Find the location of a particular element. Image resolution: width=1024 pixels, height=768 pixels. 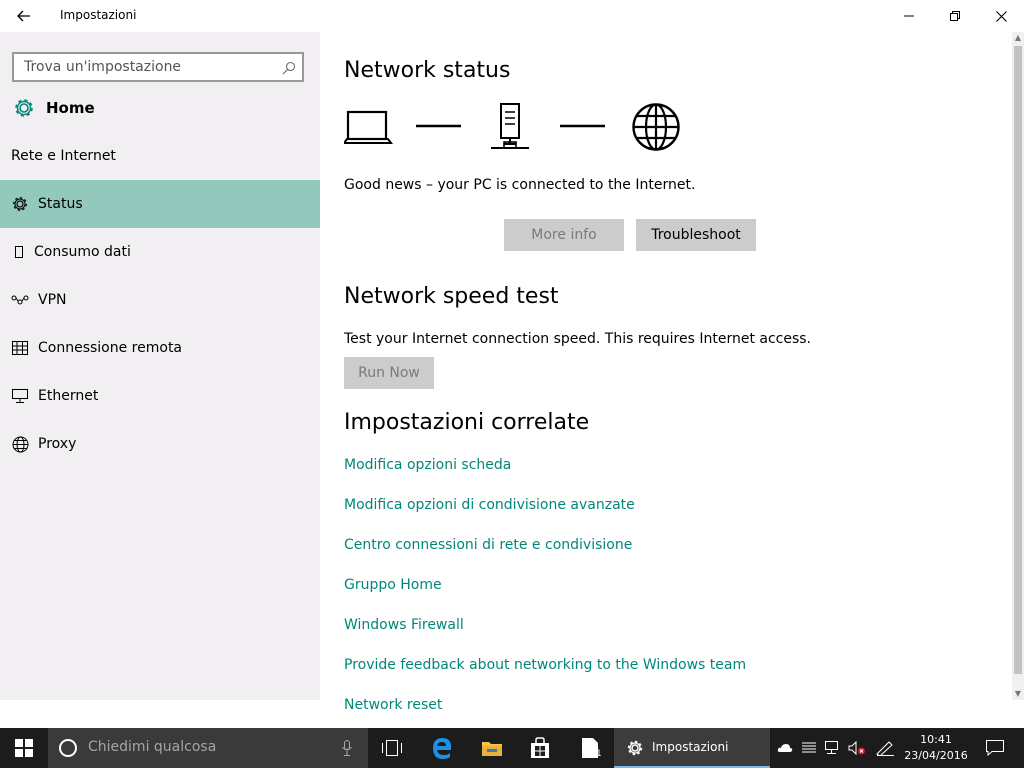

cortana-placeholder: Chiedimi qualcosa is located at coordinates (152, 747).